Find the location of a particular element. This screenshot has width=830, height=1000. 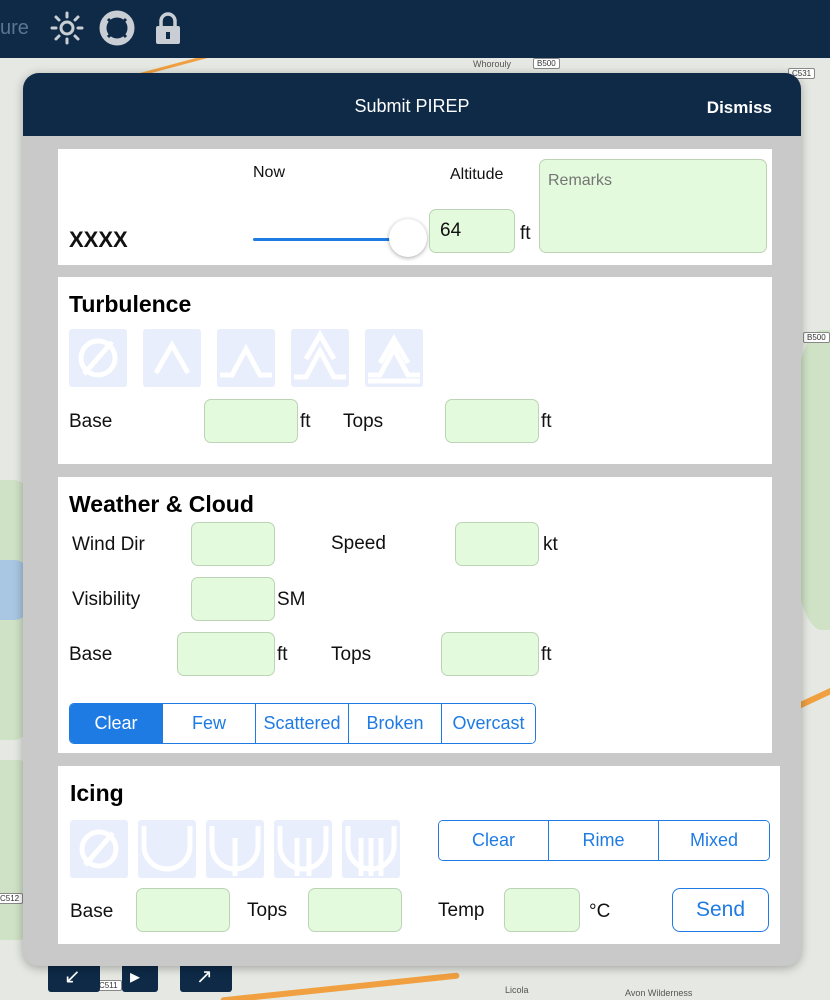

speed-input is located at coordinates (497, 544).